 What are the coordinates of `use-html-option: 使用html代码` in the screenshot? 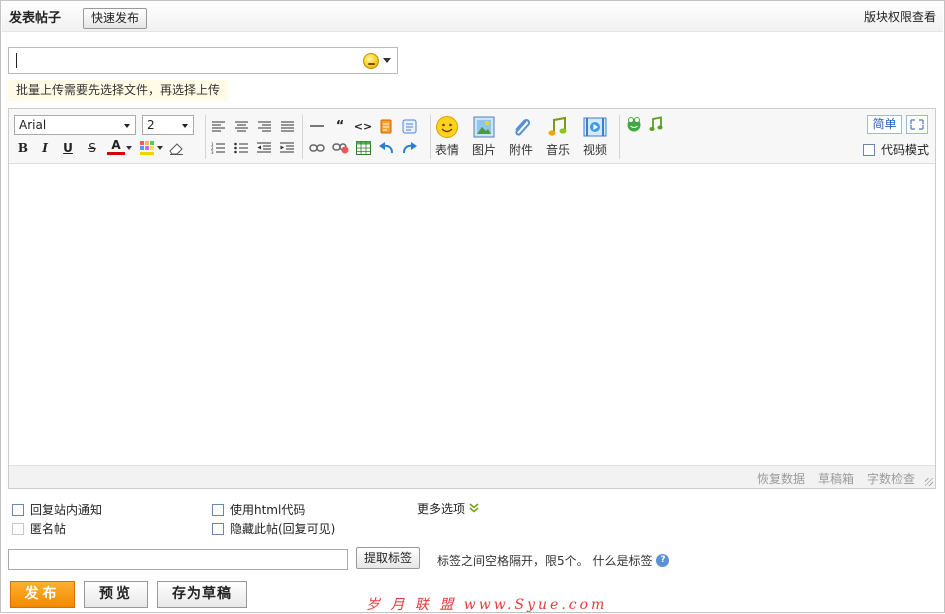 It's located at (258, 509).